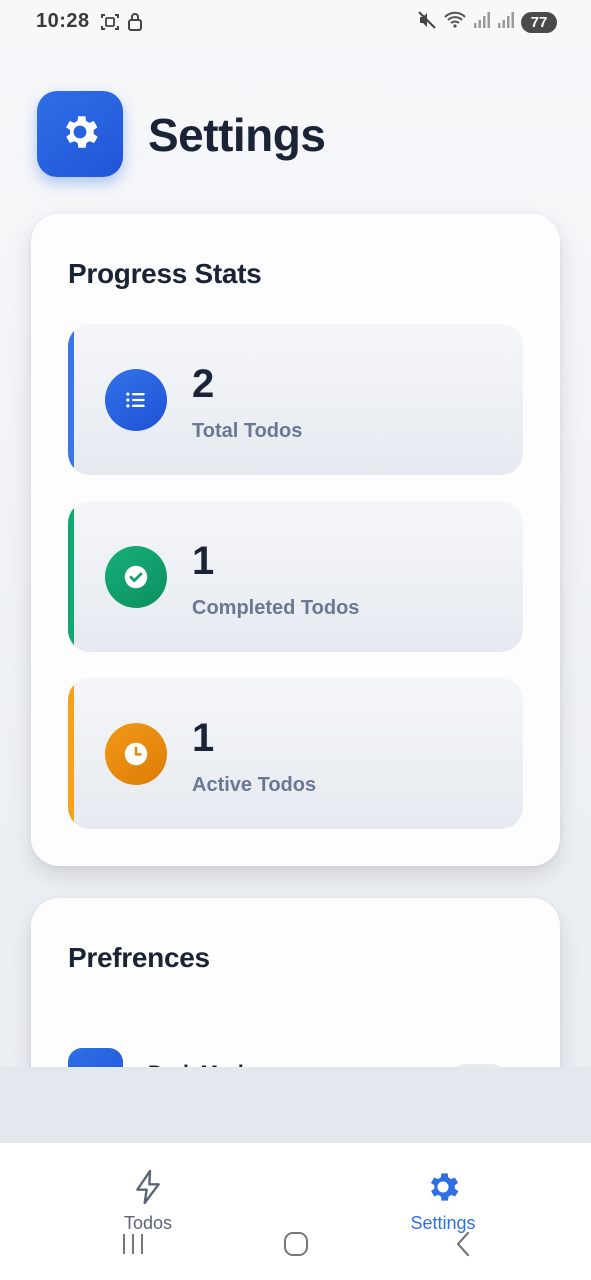 The height and width of the screenshot is (1280, 591). I want to click on system-nav-bar, so click(295, 1246).